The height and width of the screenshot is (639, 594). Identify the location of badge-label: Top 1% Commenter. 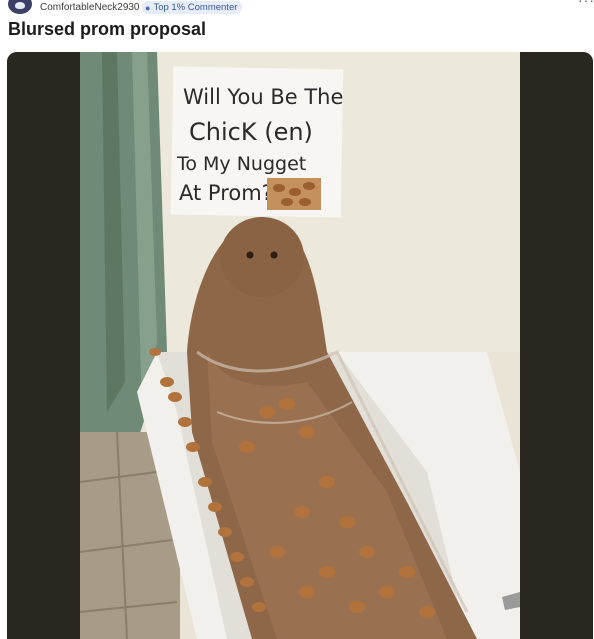
(195, 7).